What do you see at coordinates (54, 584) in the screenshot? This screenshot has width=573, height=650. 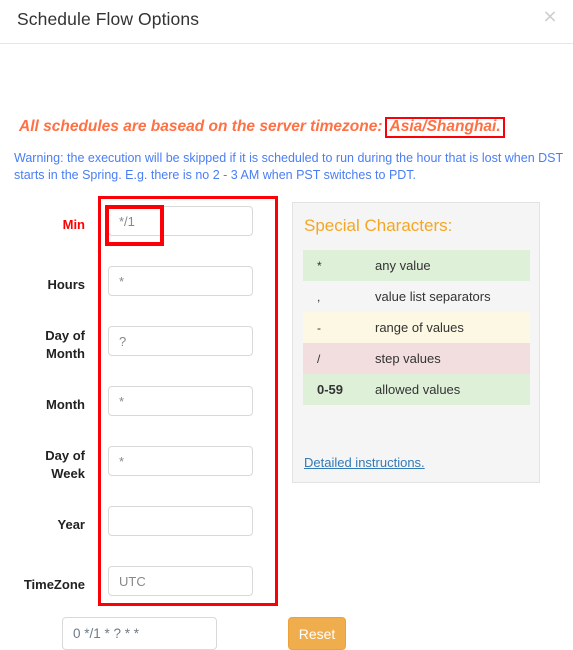 I see `field-label-timezone: TimeZone` at bounding box center [54, 584].